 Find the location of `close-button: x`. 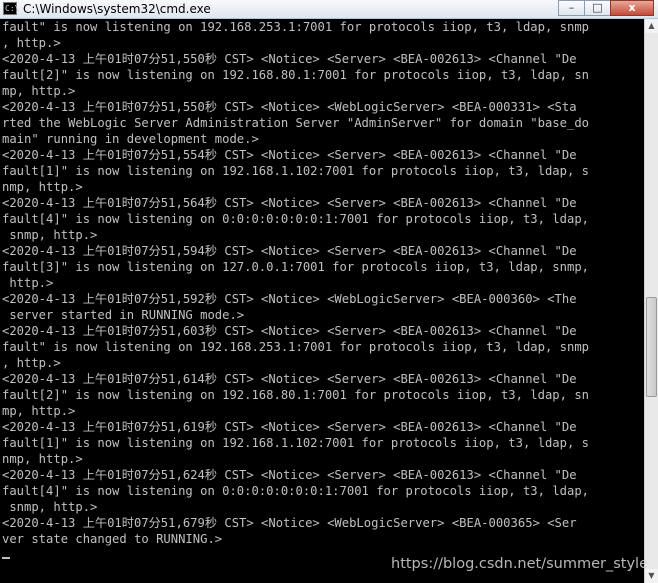

close-button: x is located at coordinates (632, 8).